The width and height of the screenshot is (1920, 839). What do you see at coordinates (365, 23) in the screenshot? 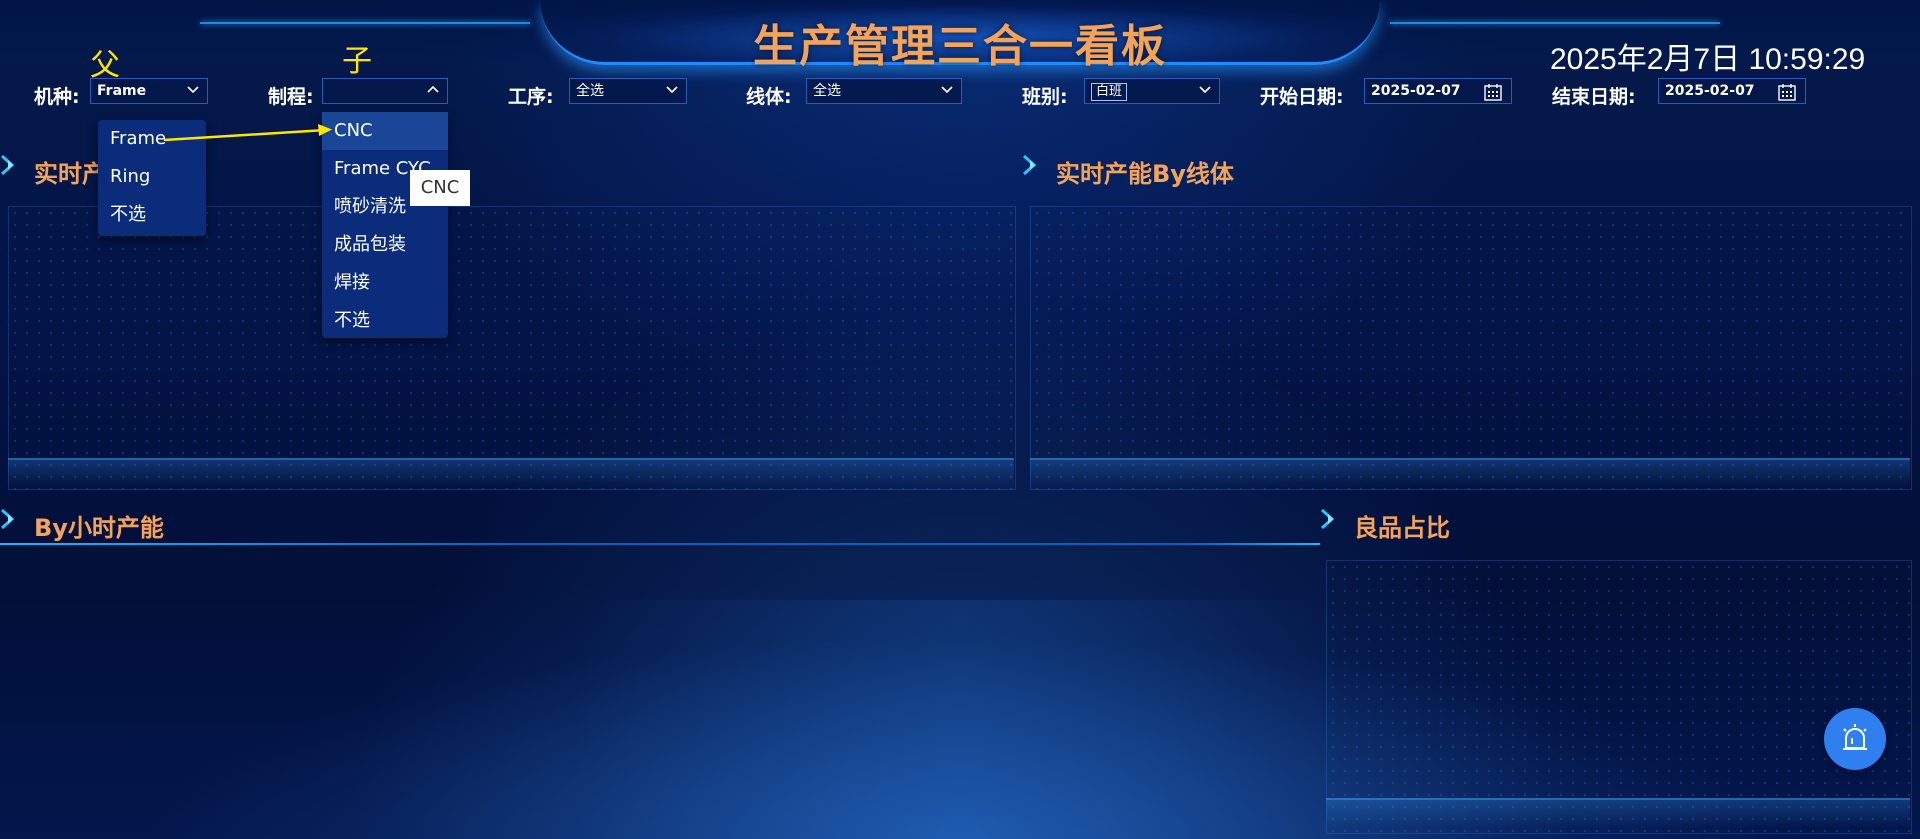
I see `header-line-left` at bounding box center [365, 23].